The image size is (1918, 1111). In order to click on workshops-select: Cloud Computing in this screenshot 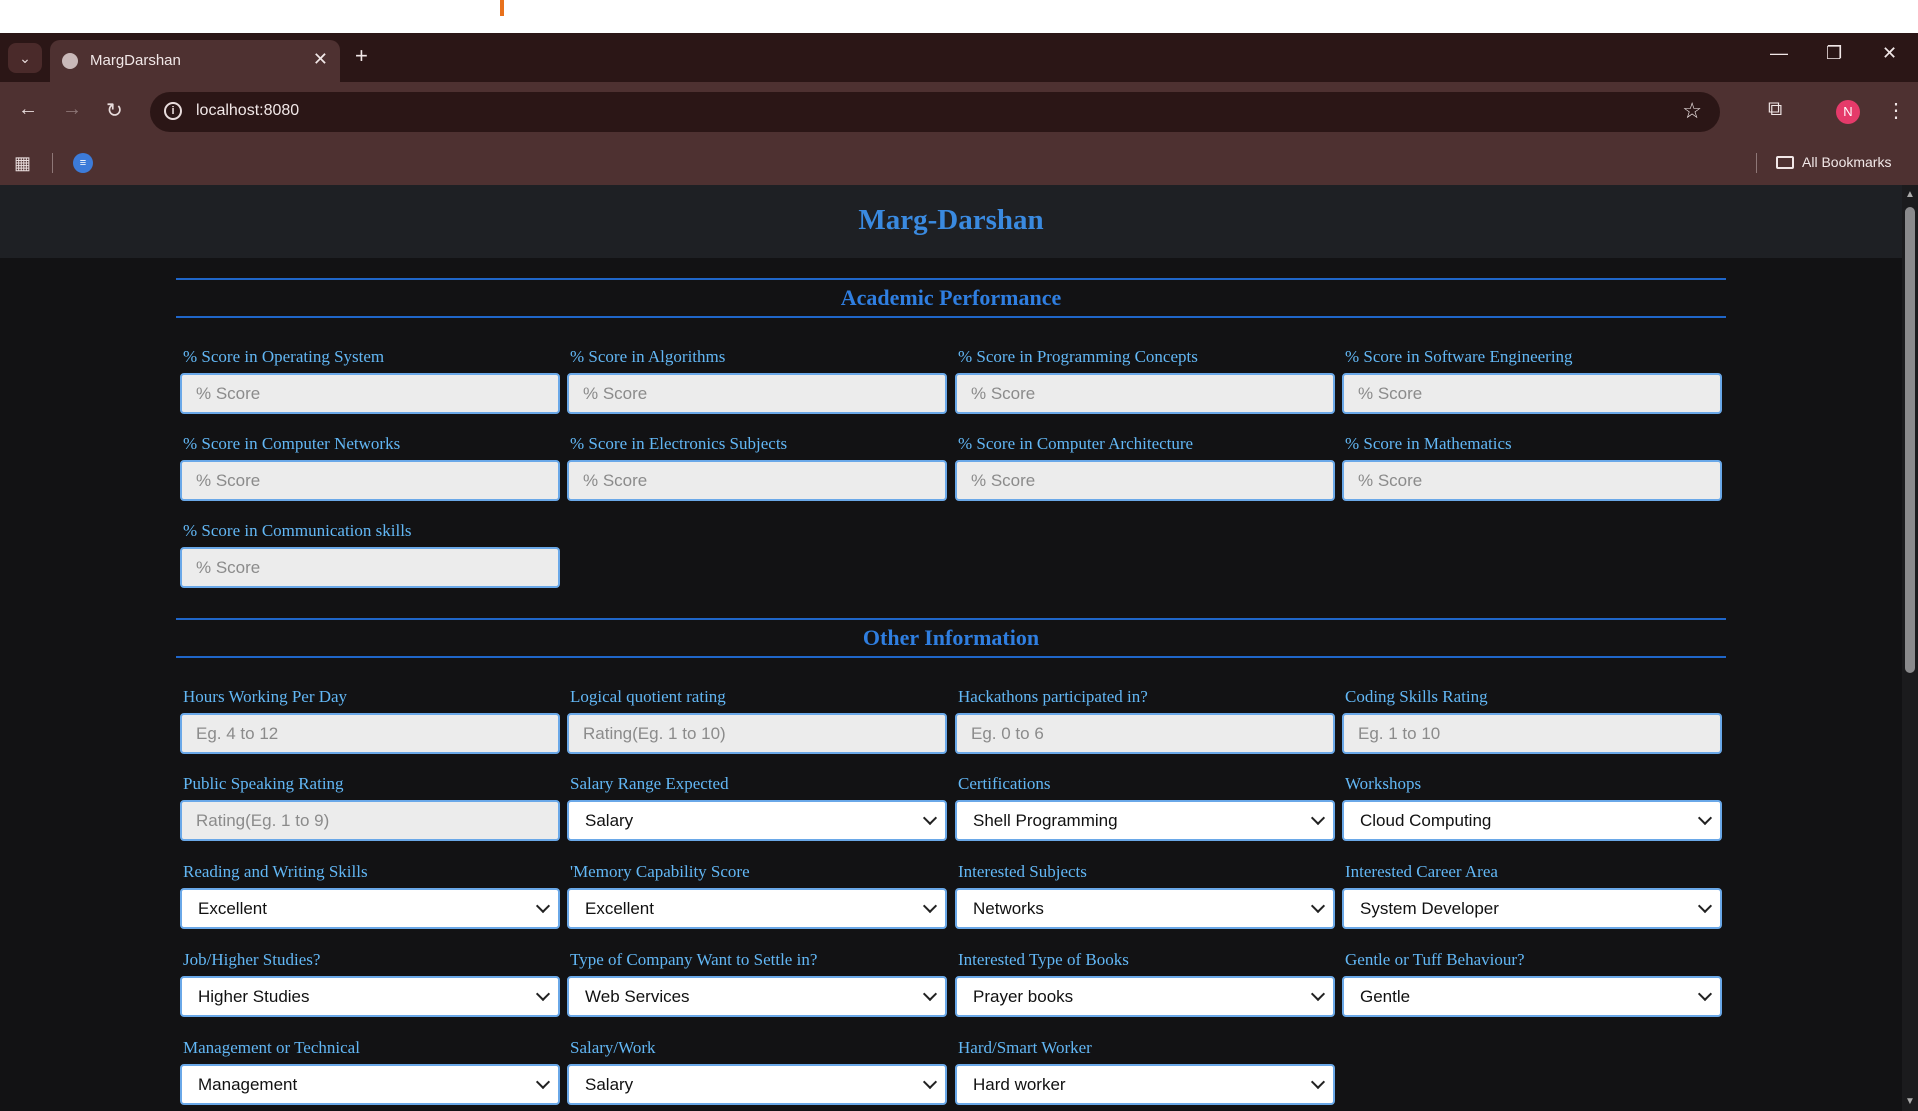, I will do `click(1532, 820)`.